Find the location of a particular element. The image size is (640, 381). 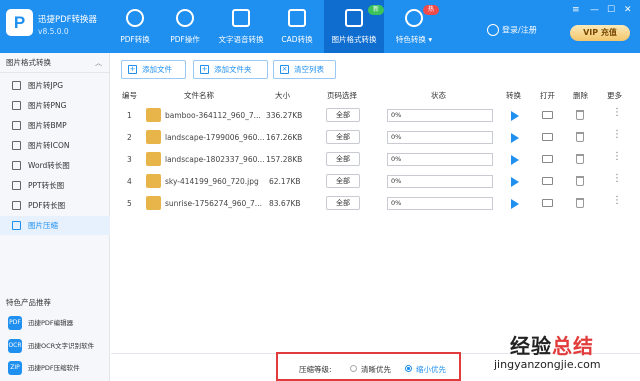

nav-text-speech: 文字语音转换 is located at coordinates (241, 26).